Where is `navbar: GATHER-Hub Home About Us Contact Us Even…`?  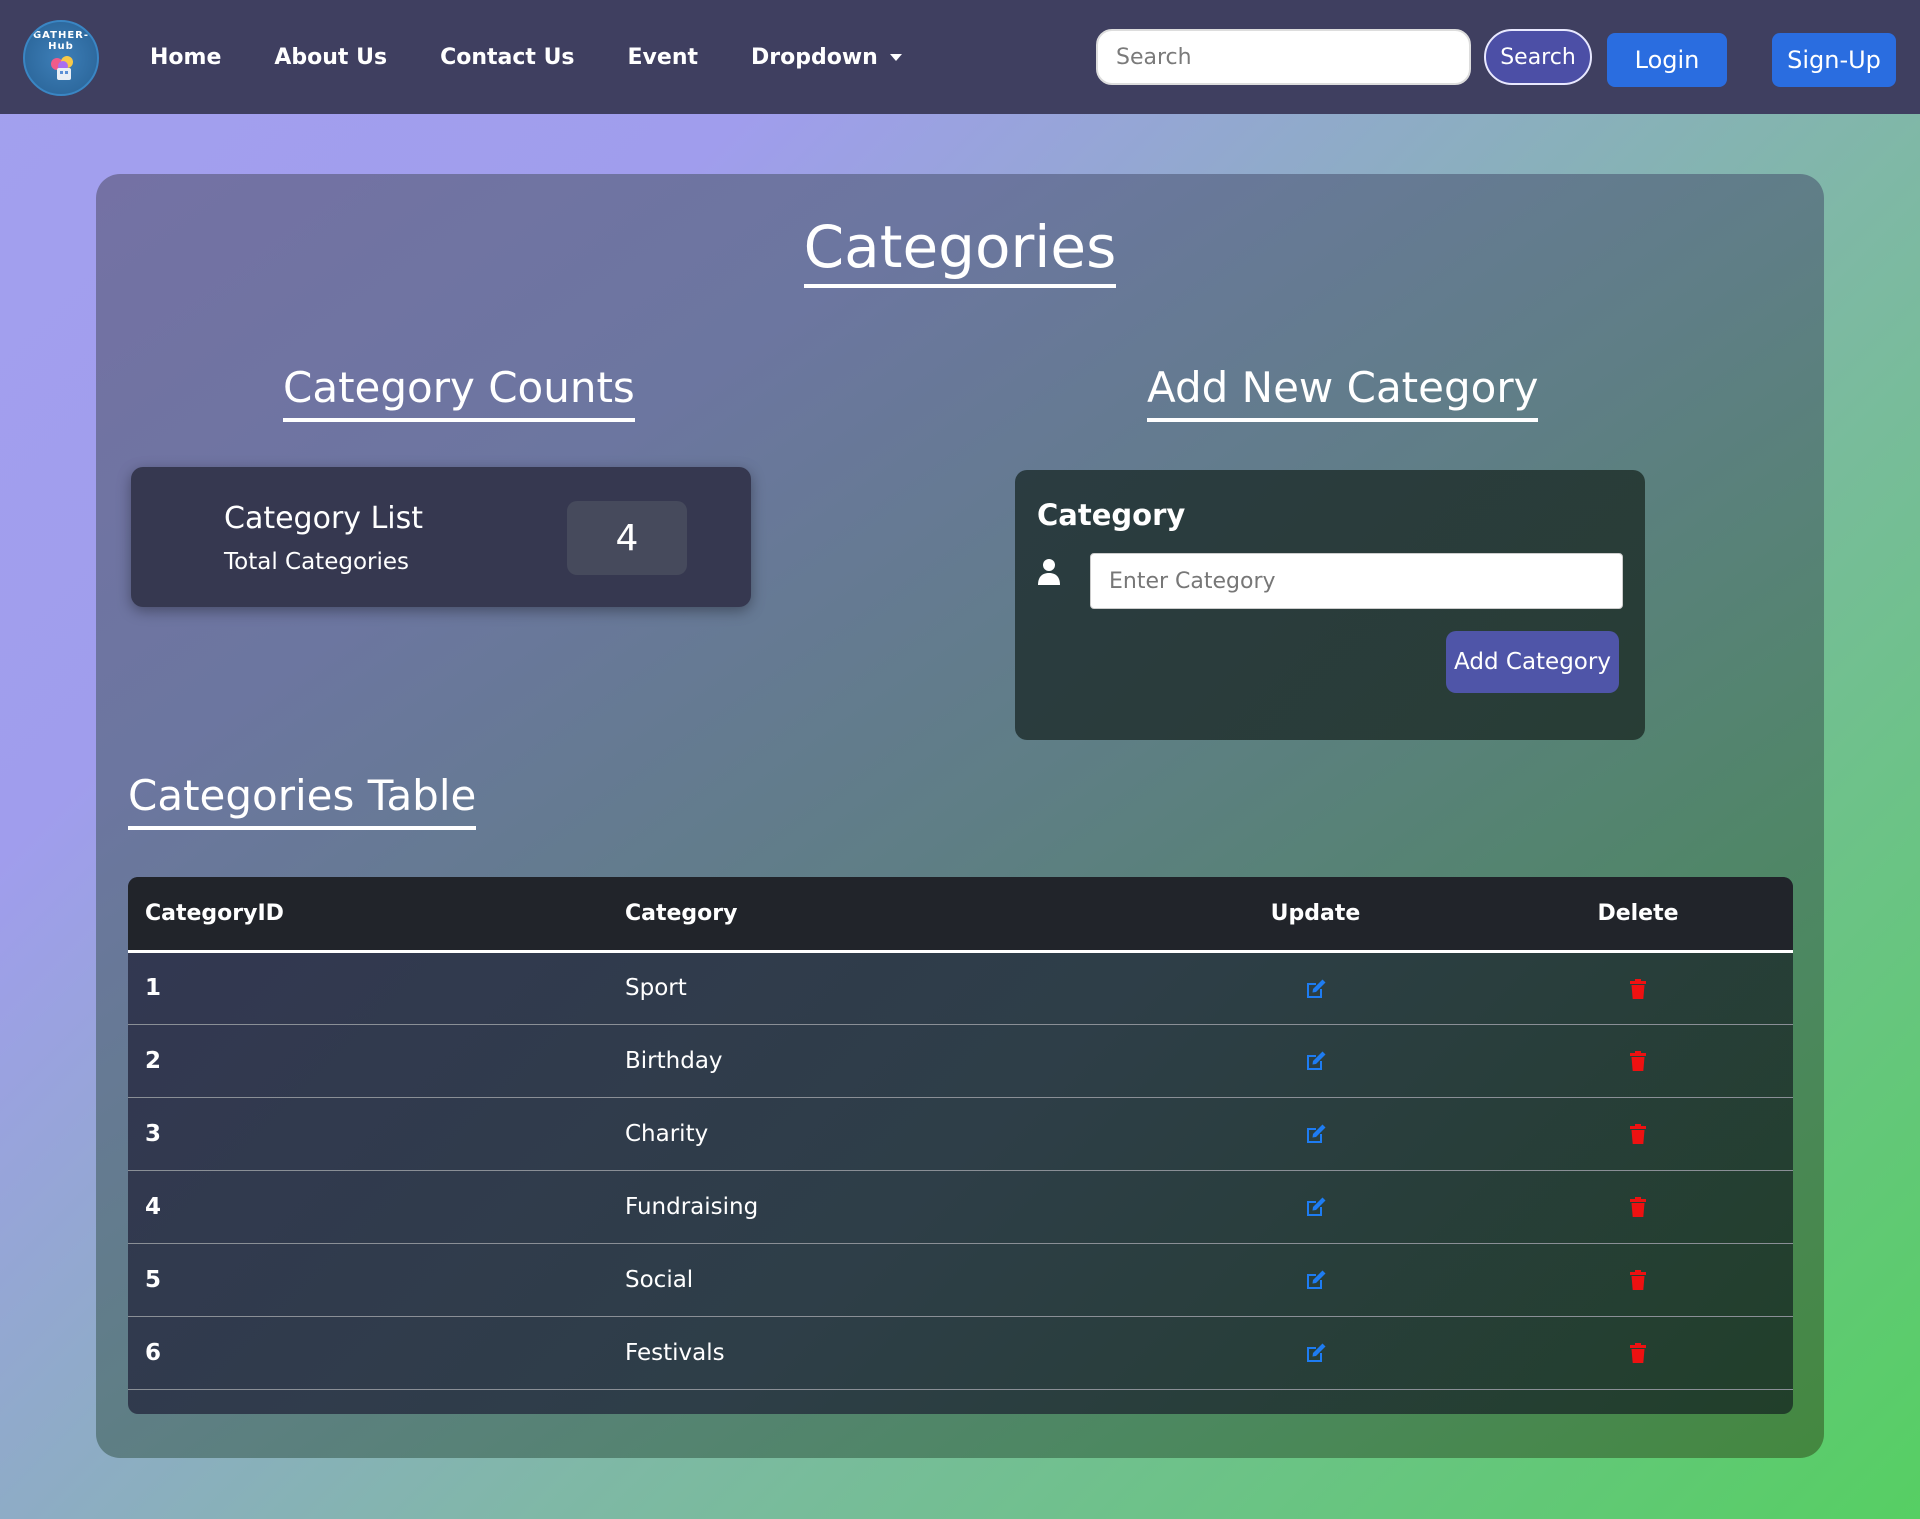 navbar: GATHER-Hub Home About Us Contact Us Even… is located at coordinates (960, 57).